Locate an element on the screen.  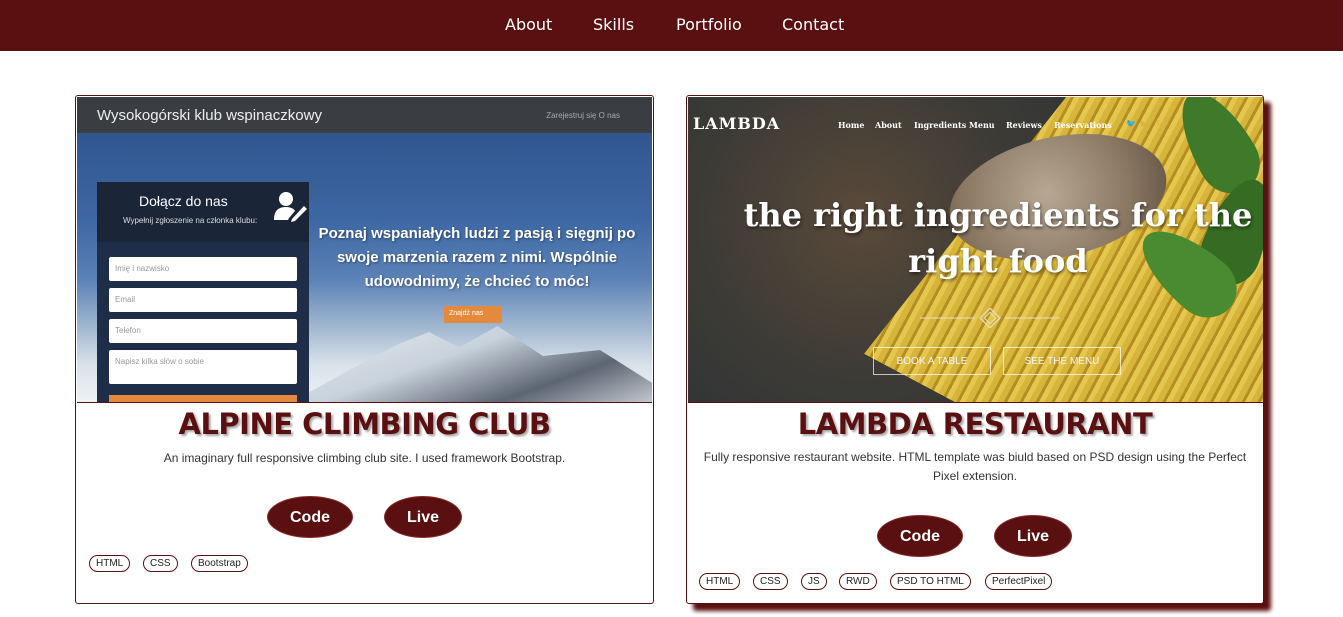
tag-psd-to-html: PSD TO HTML is located at coordinates (930, 581).